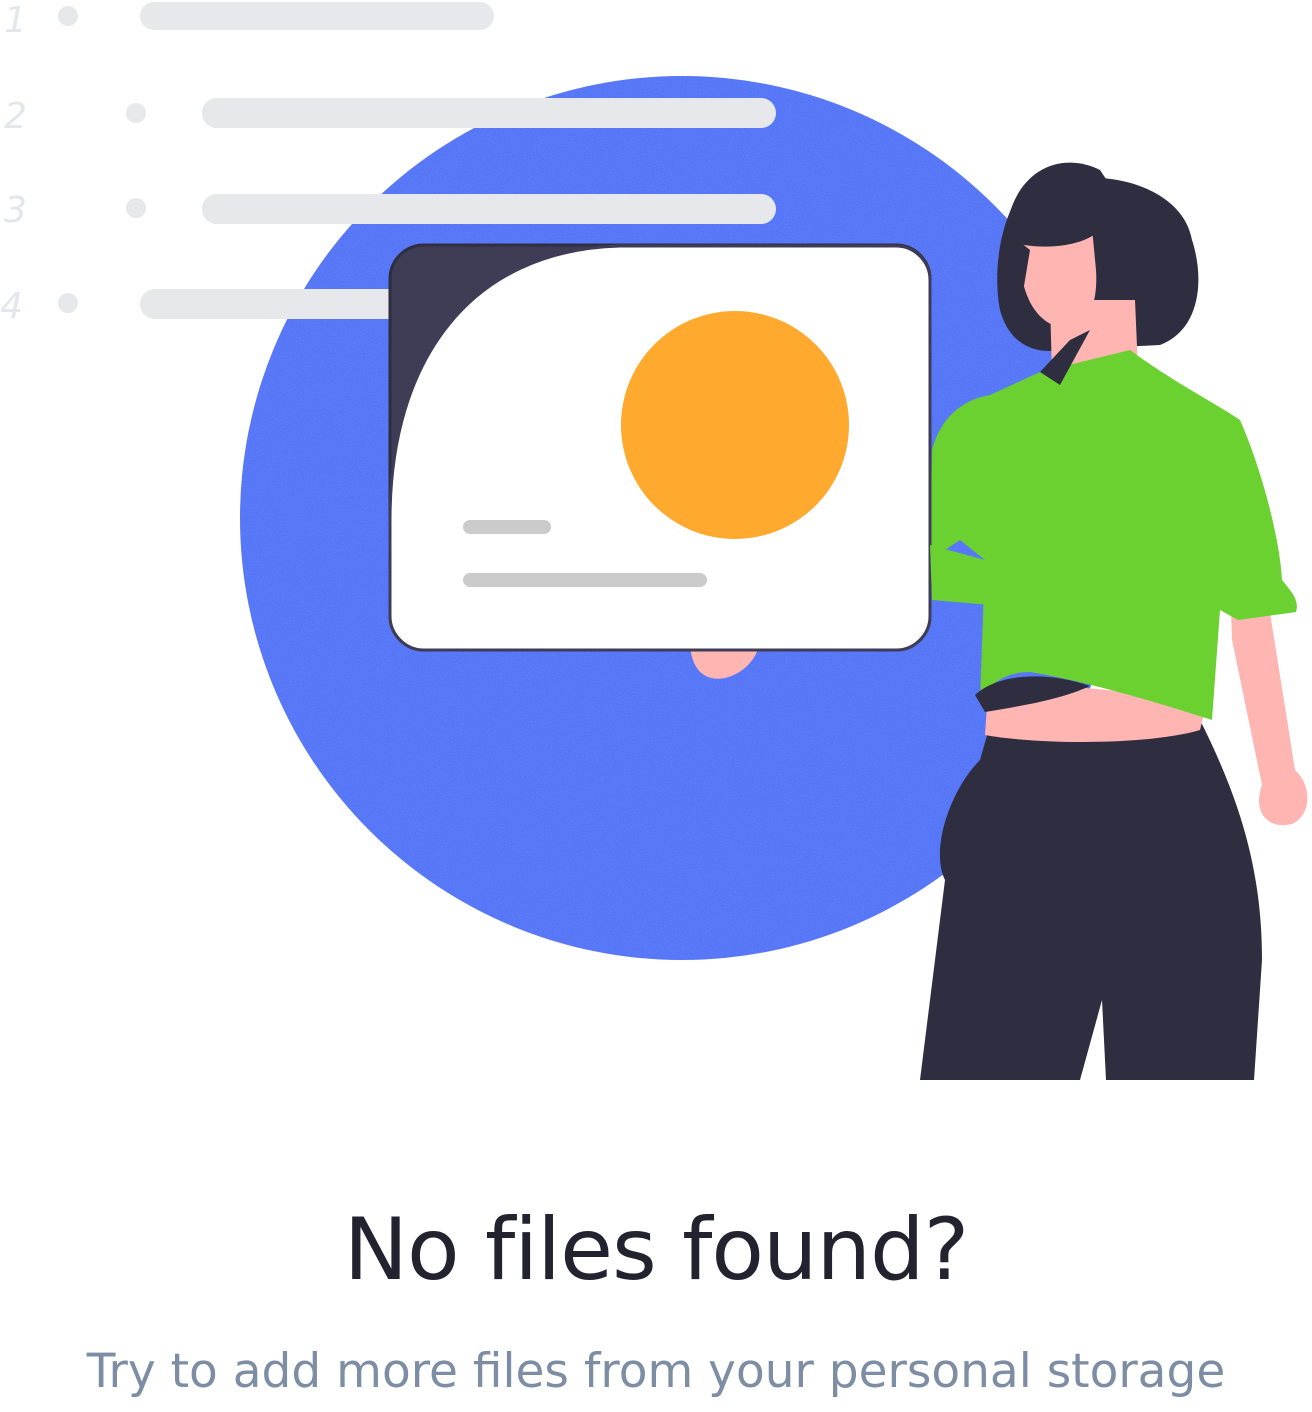 The height and width of the screenshot is (1412, 1312). Describe the element at coordinates (1057, 204) in the screenshot. I see `hair-bangs` at that location.